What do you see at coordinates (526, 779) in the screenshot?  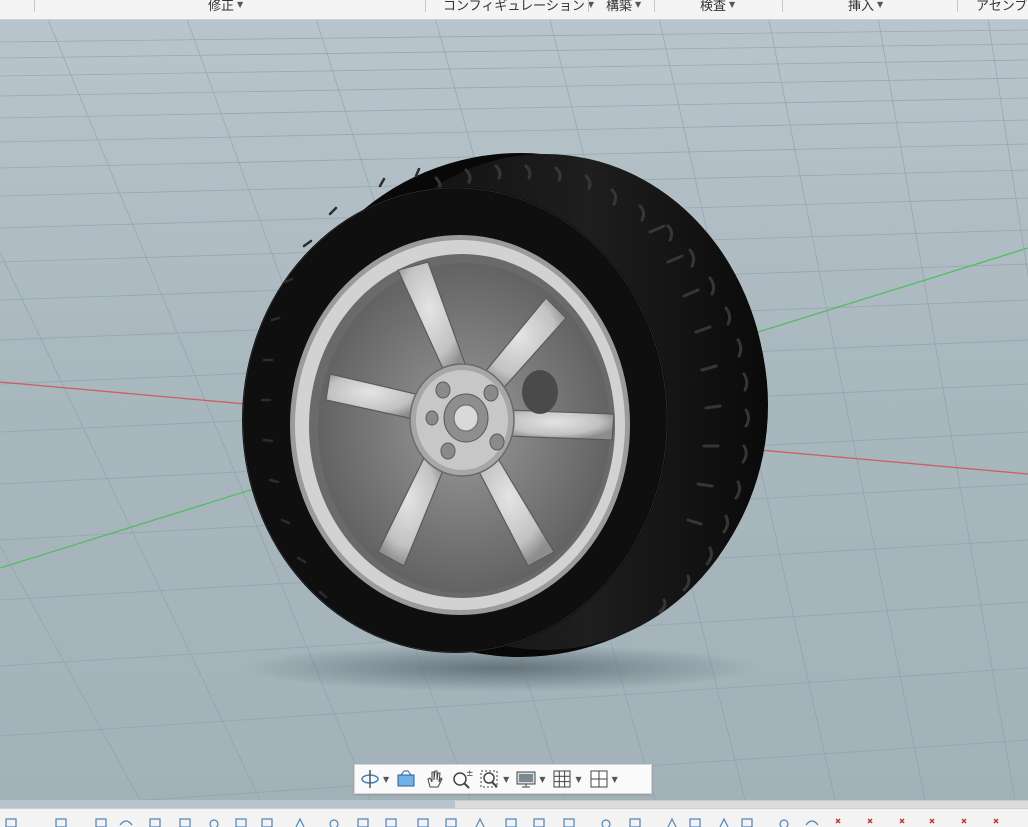 I see `display-settings-icon` at bounding box center [526, 779].